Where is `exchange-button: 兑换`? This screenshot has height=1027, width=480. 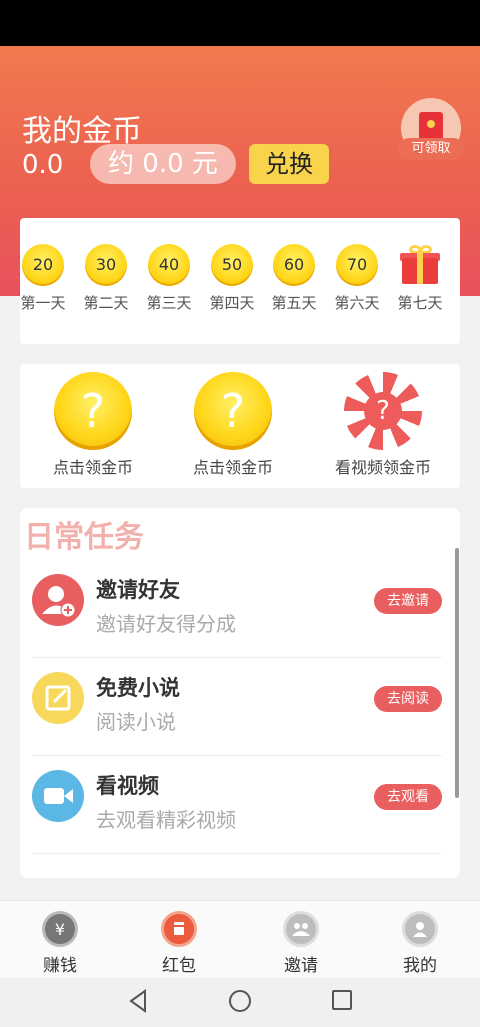 exchange-button: 兑换 is located at coordinates (289, 164).